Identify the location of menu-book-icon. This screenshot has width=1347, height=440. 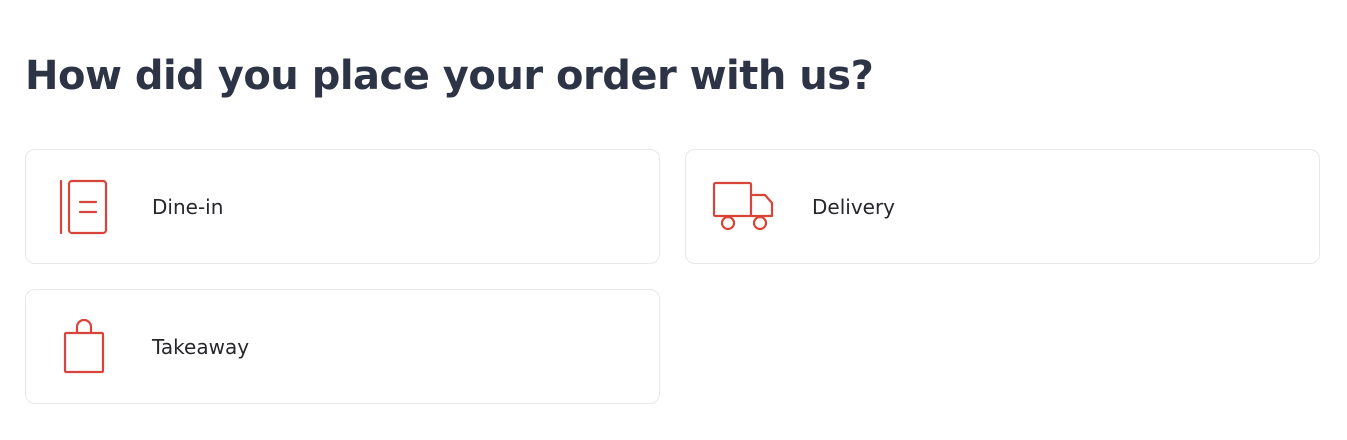
(84, 207).